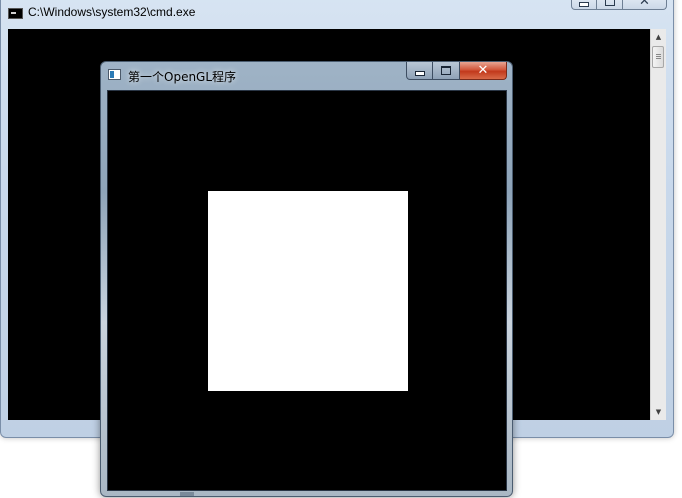 This screenshot has width=682, height=498. I want to click on rendered-white-square, so click(308, 291).